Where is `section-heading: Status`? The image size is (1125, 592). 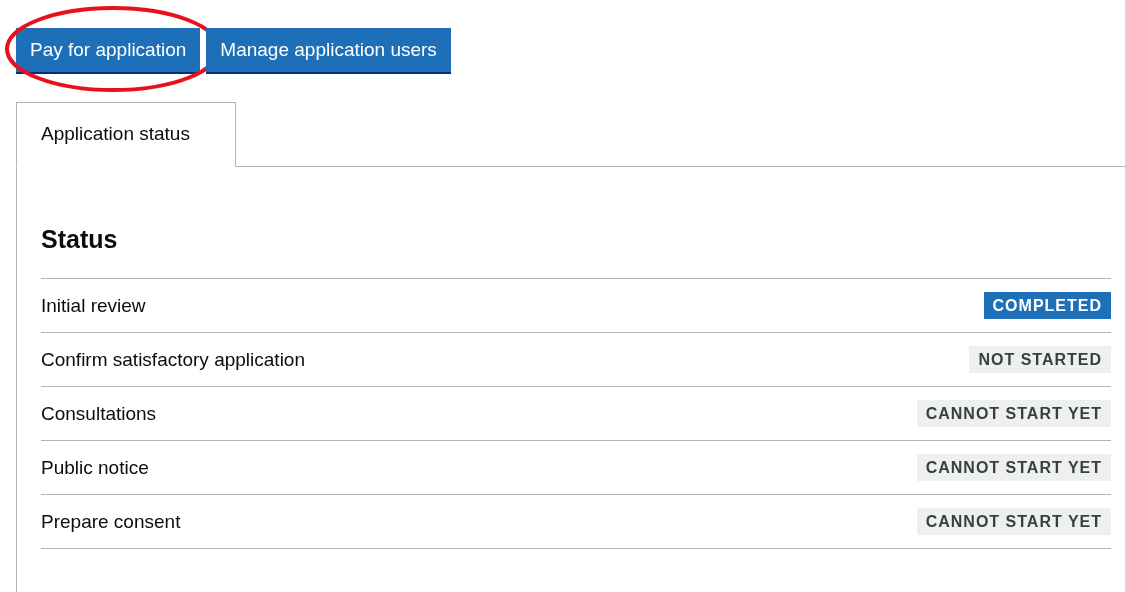
section-heading: Status is located at coordinates (80, 239).